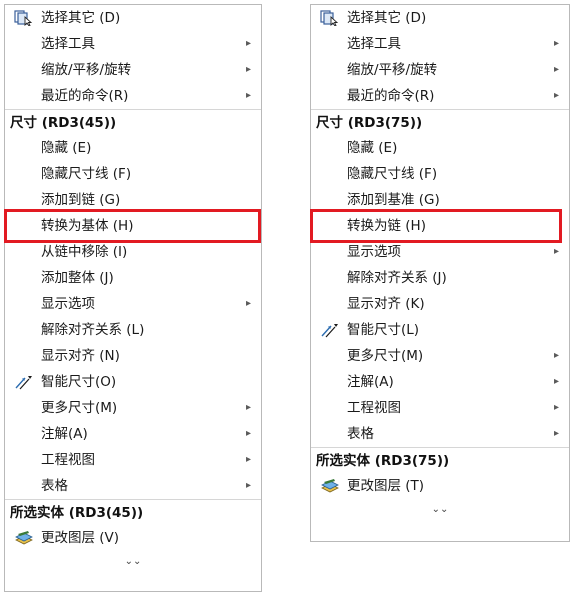 This screenshot has width=575, height=596. Describe the element at coordinates (440, 96) in the screenshot. I see `right-top-item-3: 最近的命令(R) ▸` at that location.